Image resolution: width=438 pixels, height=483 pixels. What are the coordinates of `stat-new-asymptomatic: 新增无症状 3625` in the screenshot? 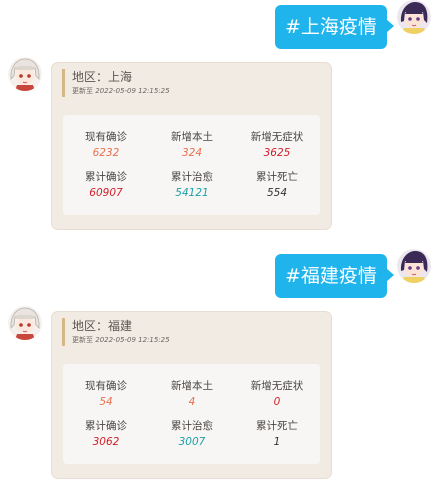 It's located at (277, 145).